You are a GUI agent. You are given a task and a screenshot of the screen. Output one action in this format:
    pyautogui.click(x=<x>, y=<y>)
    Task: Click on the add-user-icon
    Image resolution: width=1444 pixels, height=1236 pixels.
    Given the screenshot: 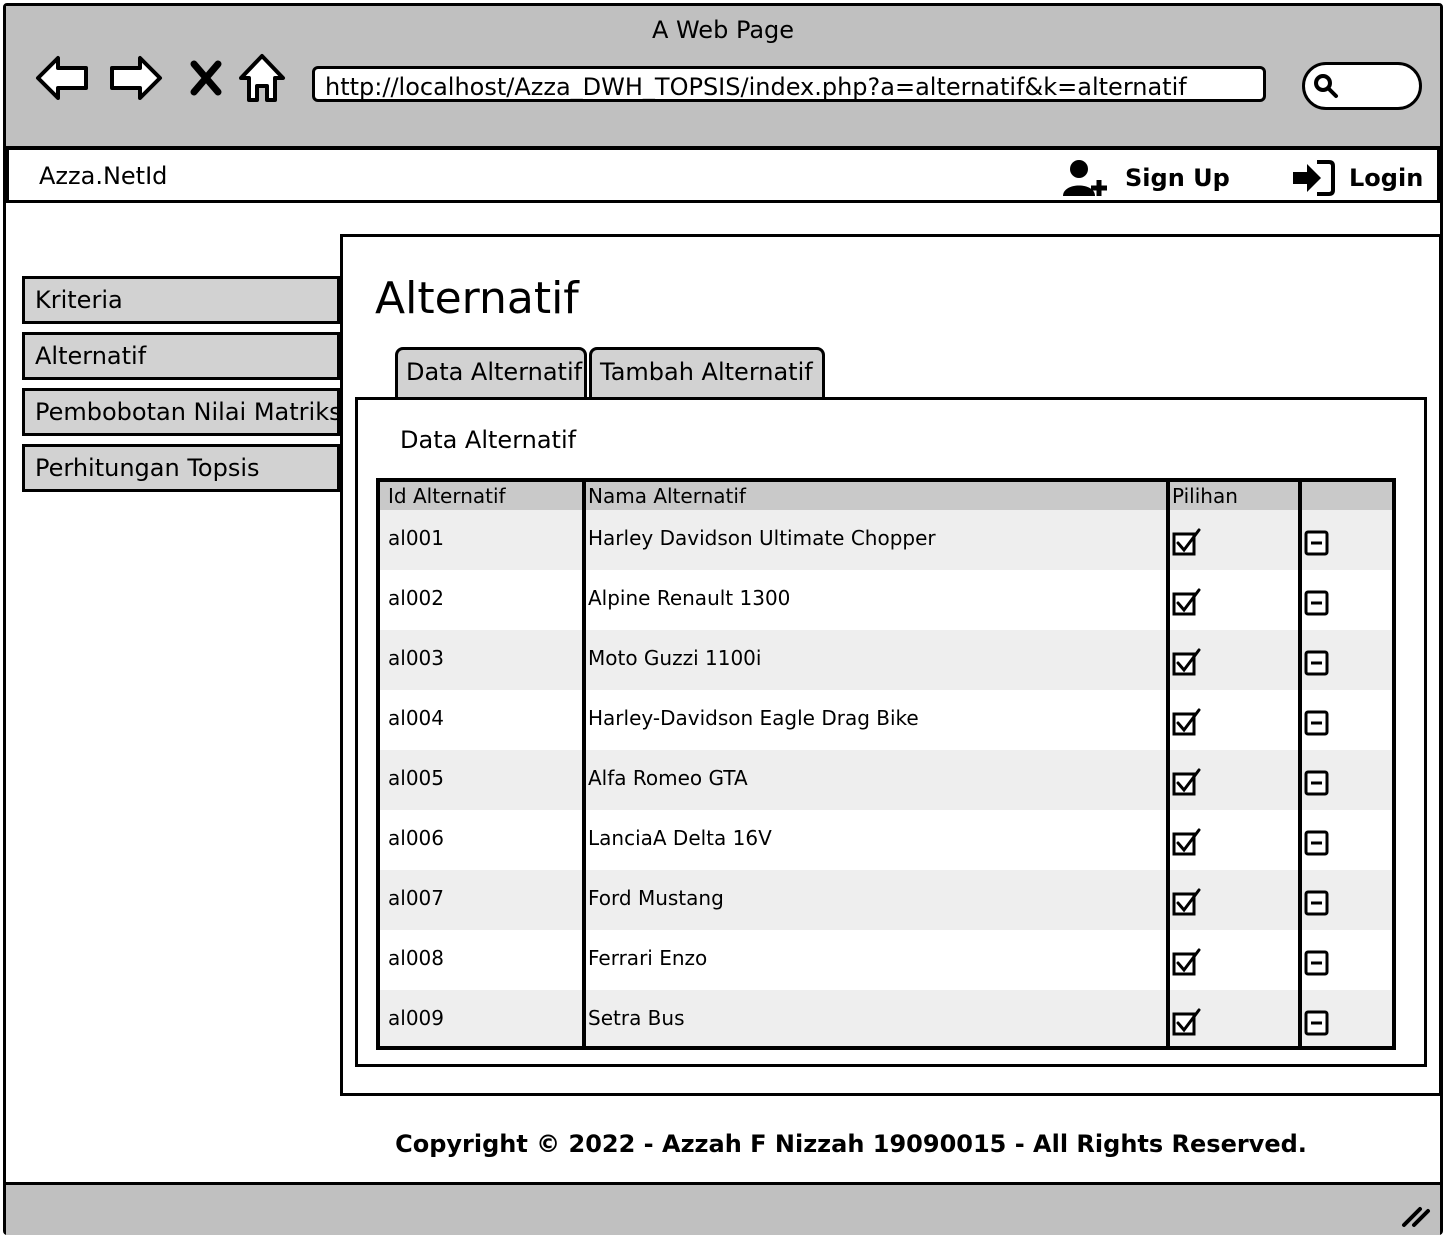 What is the action you would take?
    pyautogui.click(x=1085, y=178)
    